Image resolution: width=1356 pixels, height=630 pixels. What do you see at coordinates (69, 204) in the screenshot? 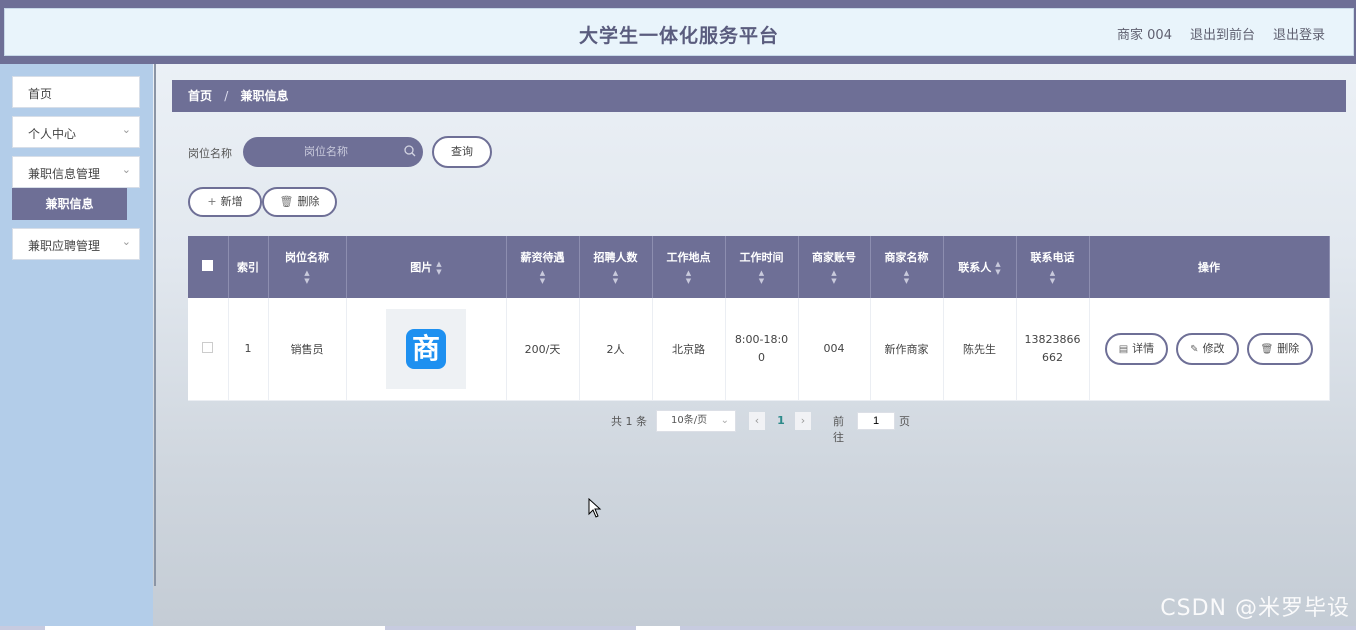
I see `sidebar-subitem-job-info: 兼职信息` at bounding box center [69, 204].